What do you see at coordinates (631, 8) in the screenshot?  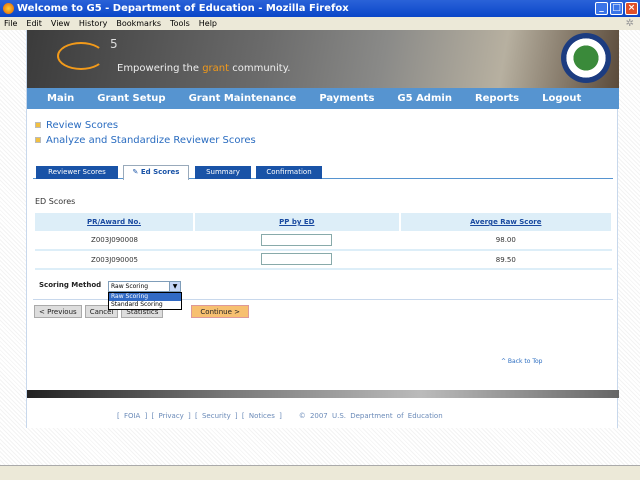 I see `close-button: ×` at bounding box center [631, 8].